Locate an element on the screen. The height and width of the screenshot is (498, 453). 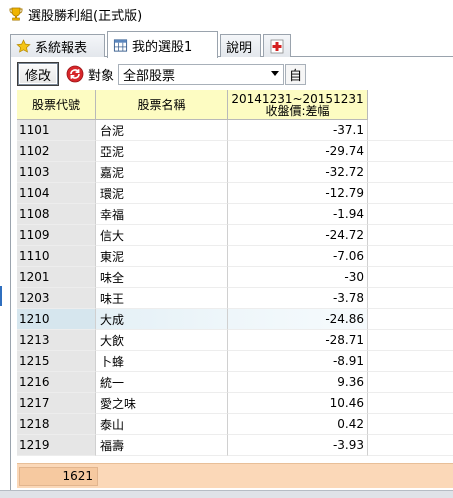
cell-stock-name: 愛之味 is located at coordinates (162, 403).